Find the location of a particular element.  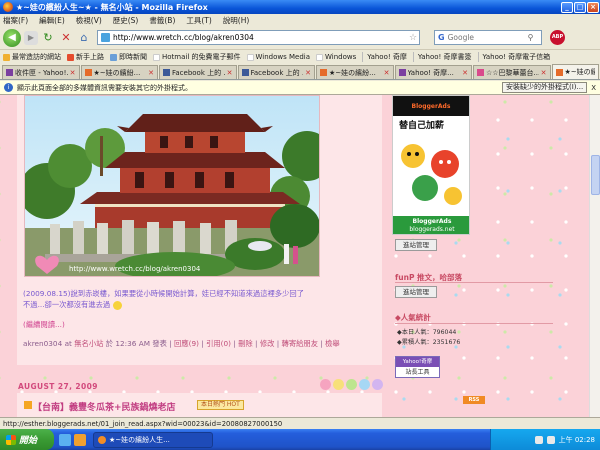

bookmark-item: Hotmail 的免費電子郵件 is located at coordinates (197, 57).